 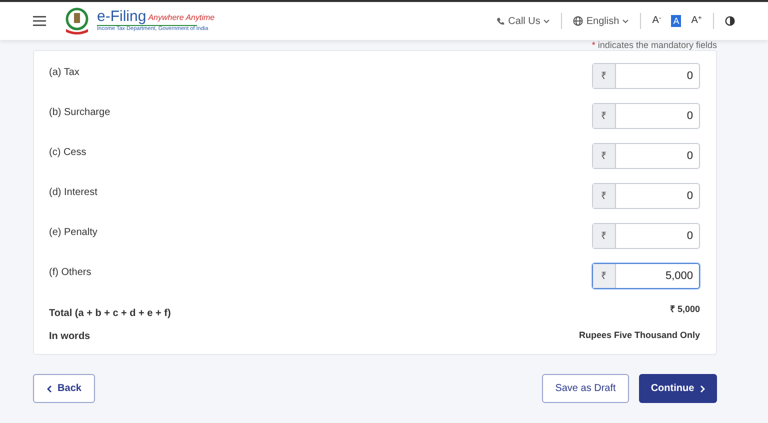 I want to click on chevron-left-icon, so click(x=49, y=388).